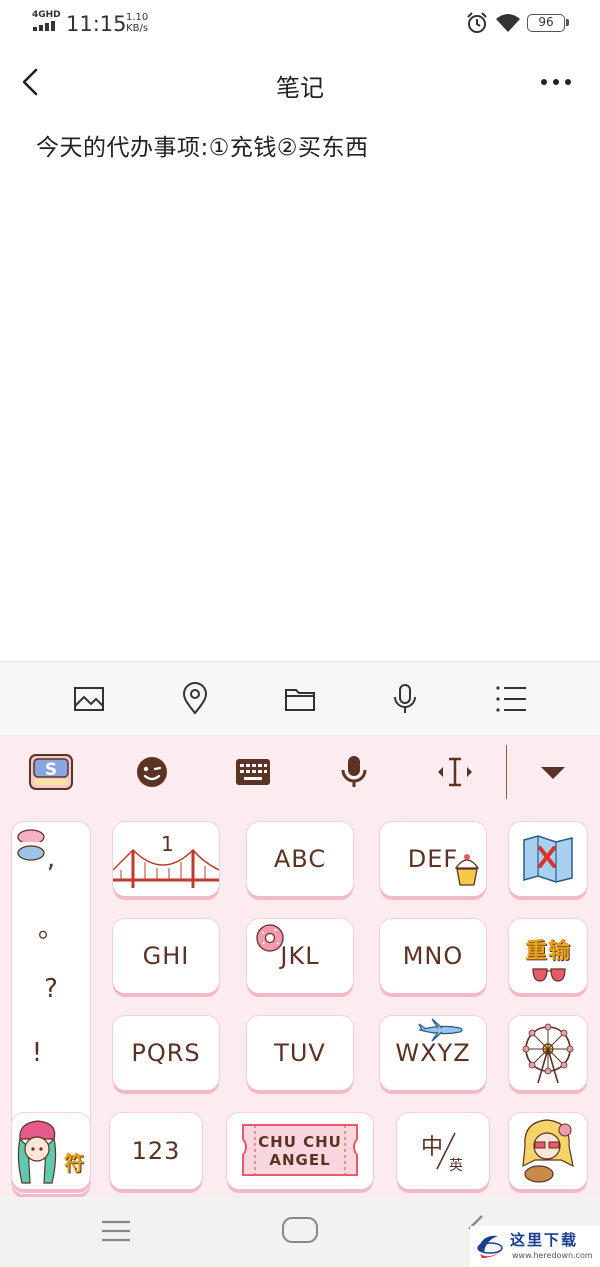  Describe the element at coordinates (433, 1053) in the screenshot. I see `key-wxyz: WXYZ` at that location.